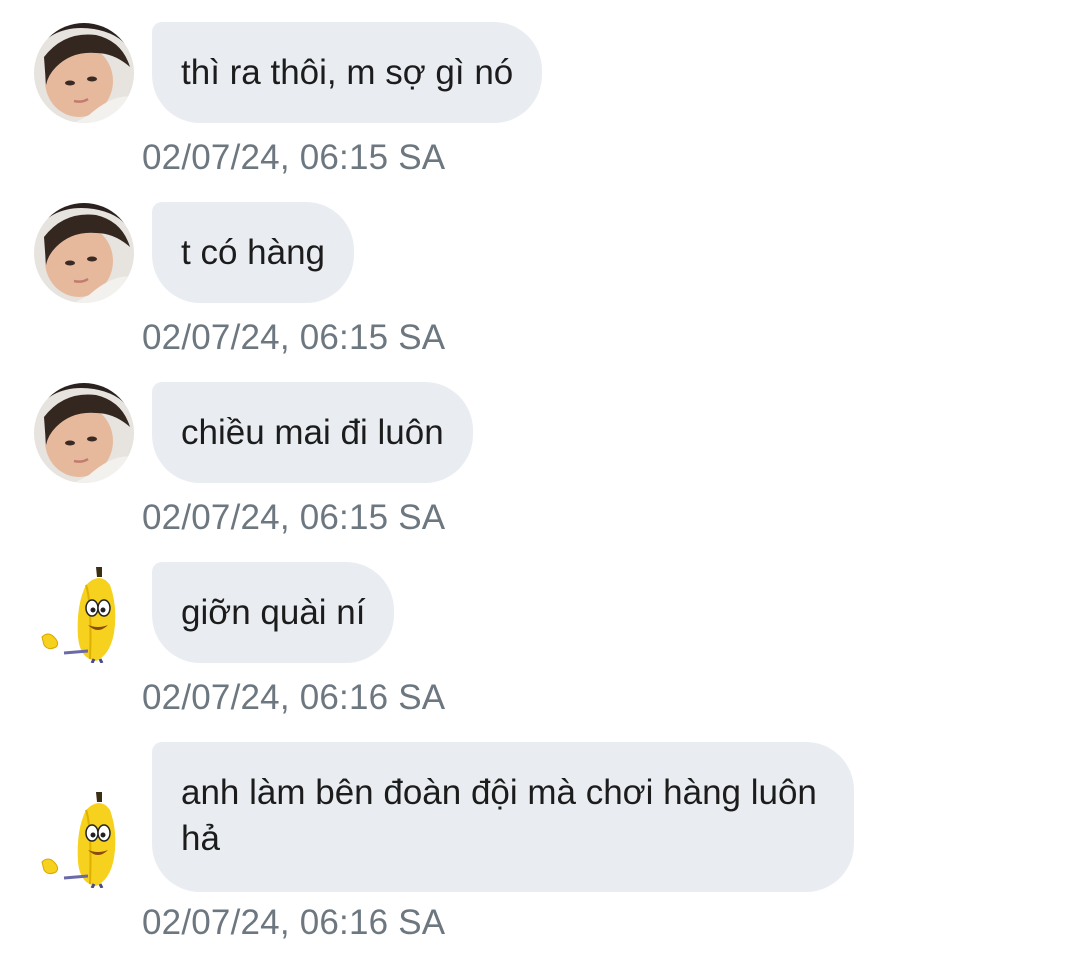  What do you see at coordinates (347, 72) in the screenshot?
I see `message-bubble: thì ra thôi, m sợ gì nó` at bounding box center [347, 72].